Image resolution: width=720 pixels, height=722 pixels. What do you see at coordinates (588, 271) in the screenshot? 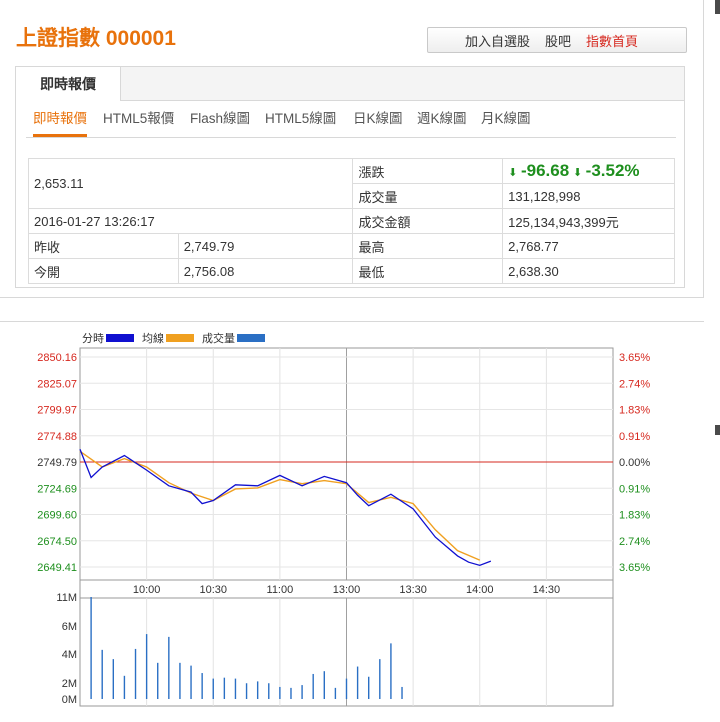
I see `low-value: 2,638.30` at bounding box center [588, 271].